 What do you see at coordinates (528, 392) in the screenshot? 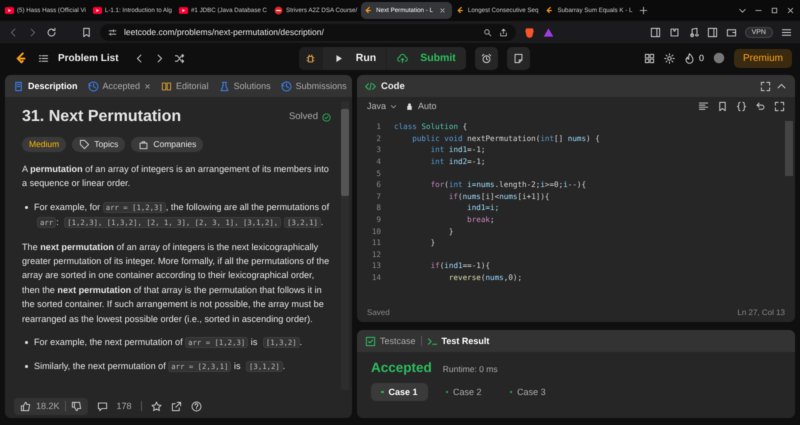
I see `case-tab: Case 3` at bounding box center [528, 392].